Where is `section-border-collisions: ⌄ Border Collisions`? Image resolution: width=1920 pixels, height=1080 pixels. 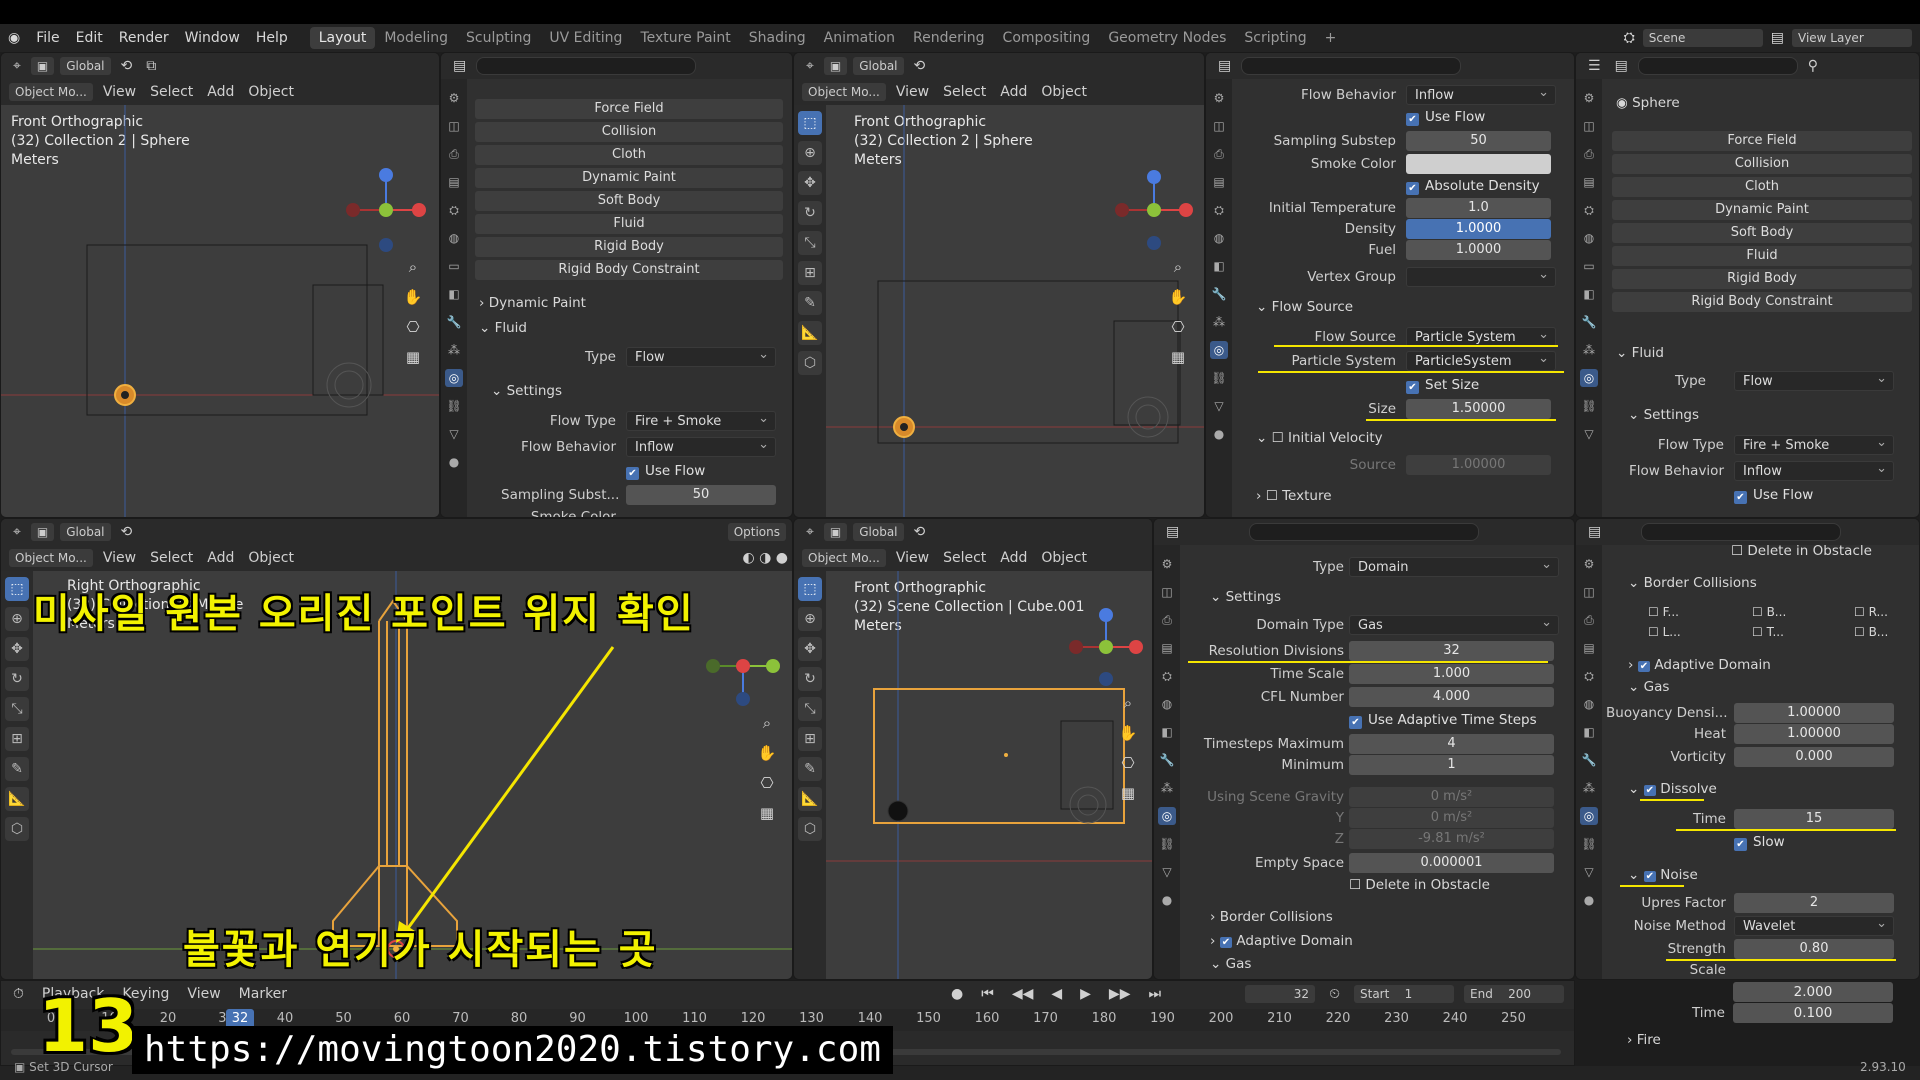 section-border-collisions: ⌄ Border Collisions is located at coordinates (1692, 583).